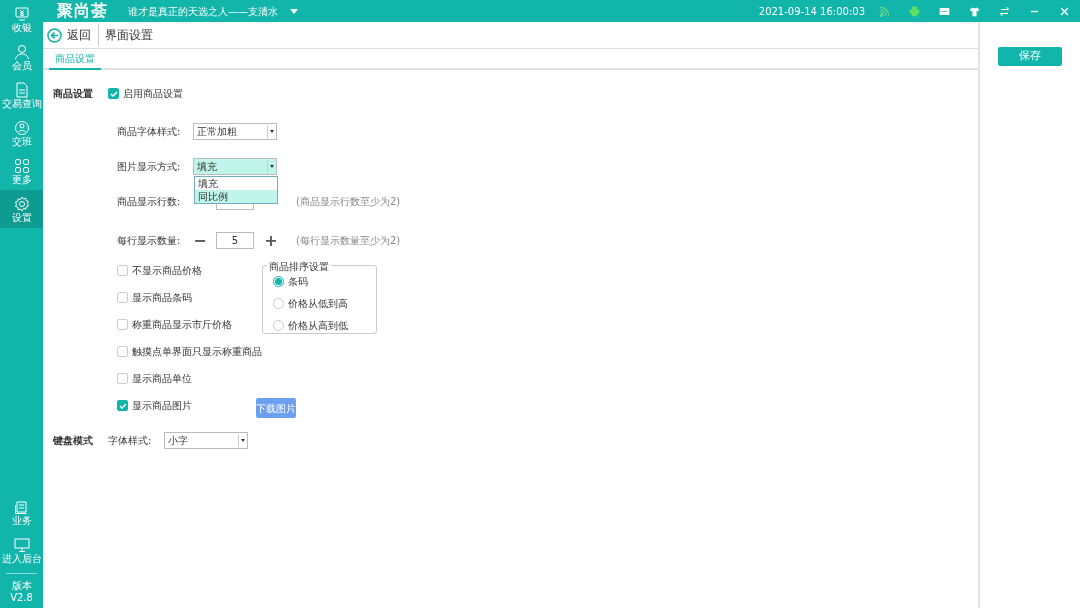 Image resolution: width=1080 pixels, height=608 pixels. What do you see at coordinates (149, 202) in the screenshot?
I see `field-label: 商品显示行数:` at bounding box center [149, 202].